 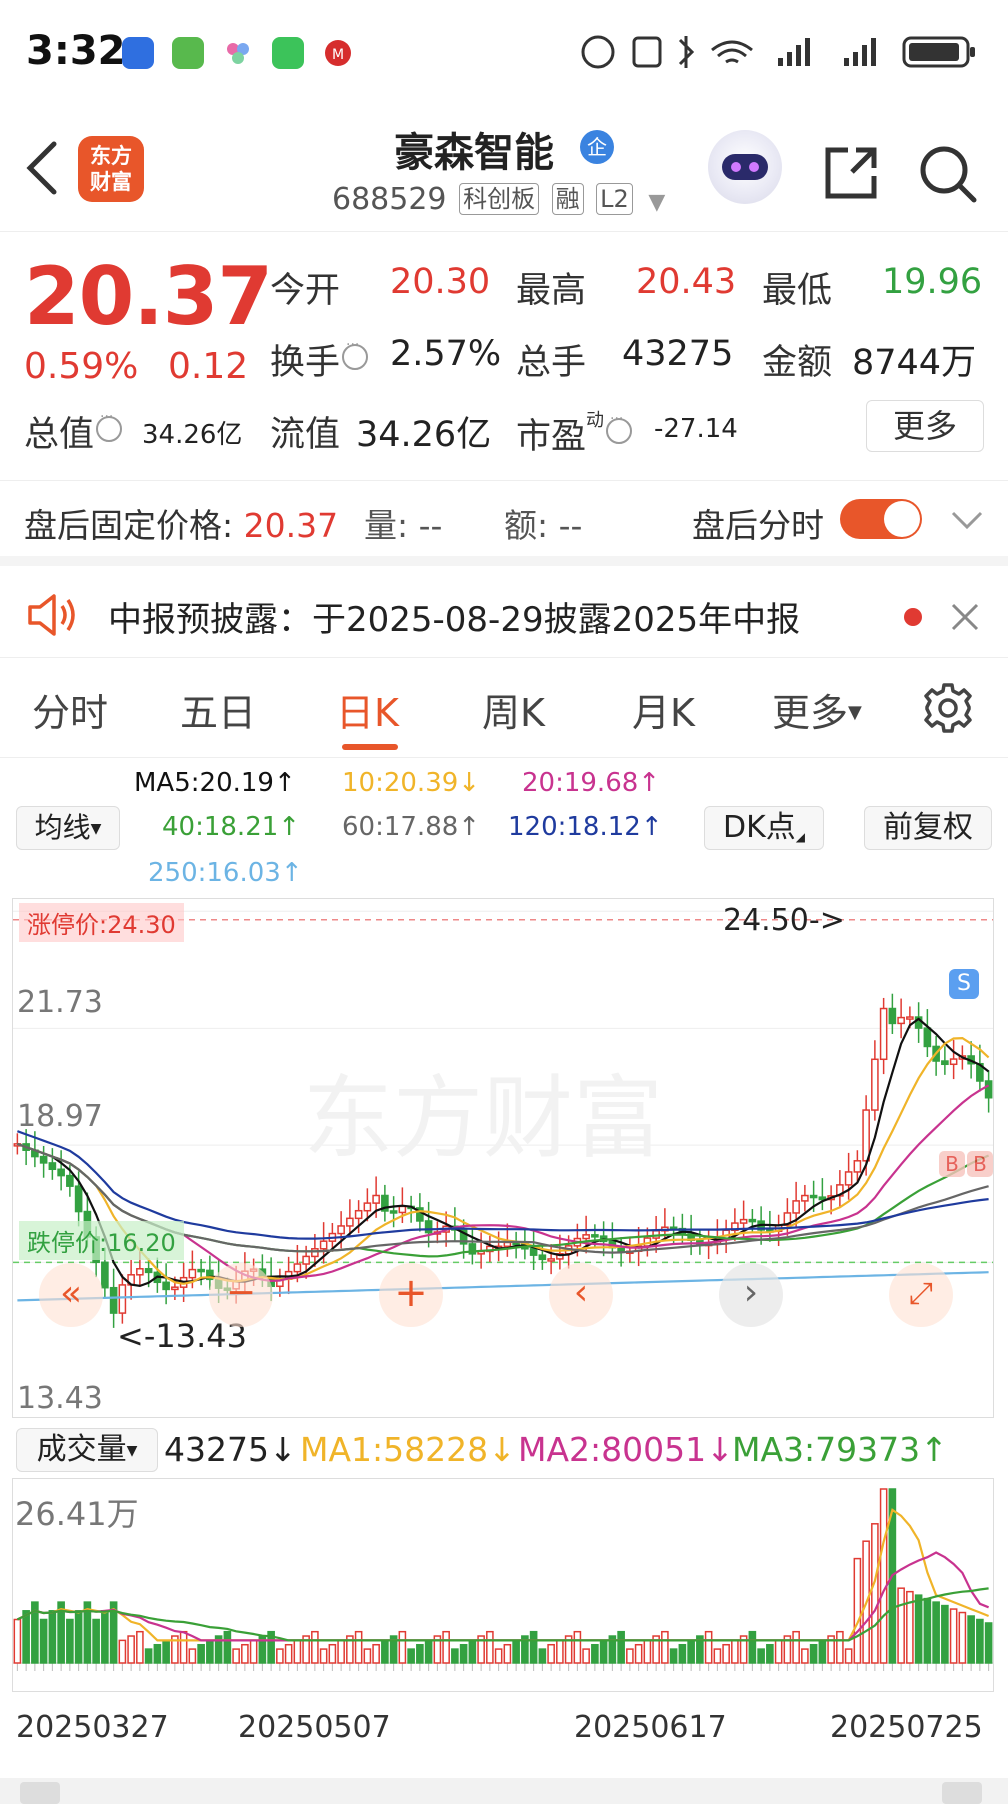 What do you see at coordinates (745, 167) in the screenshot?
I see `robot-assistant-icon` at bounding box center [745, 167].